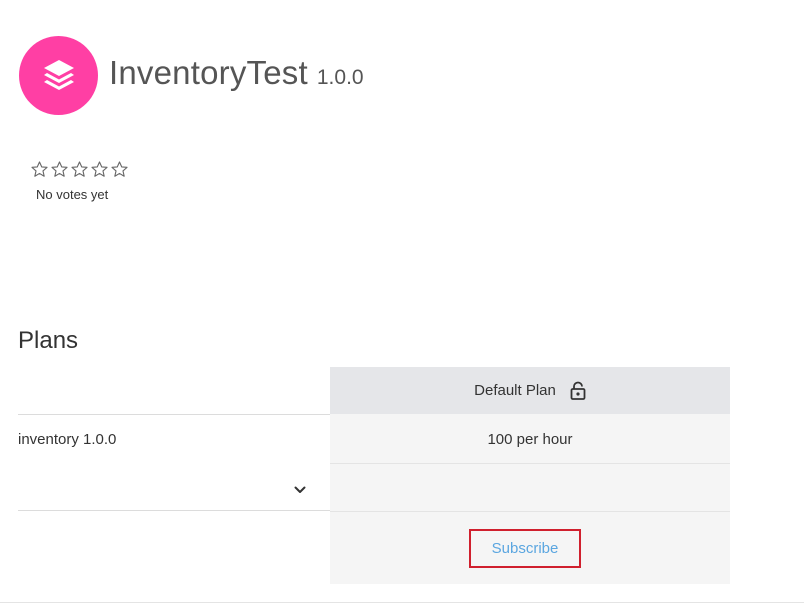 The width and height of the screenshot is (804, 608). Describe the element at coordinates (525, 548) in the screenshot. I see `subscribe-button: Subscribe` at that location.